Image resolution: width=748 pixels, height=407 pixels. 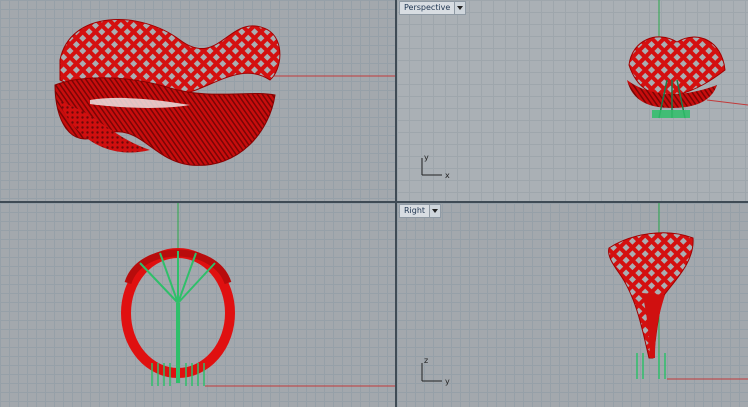 What do you see at coordinates (727, 102) in the screenshot?
I see `x-axis-line` at bounding box center [727, 102].